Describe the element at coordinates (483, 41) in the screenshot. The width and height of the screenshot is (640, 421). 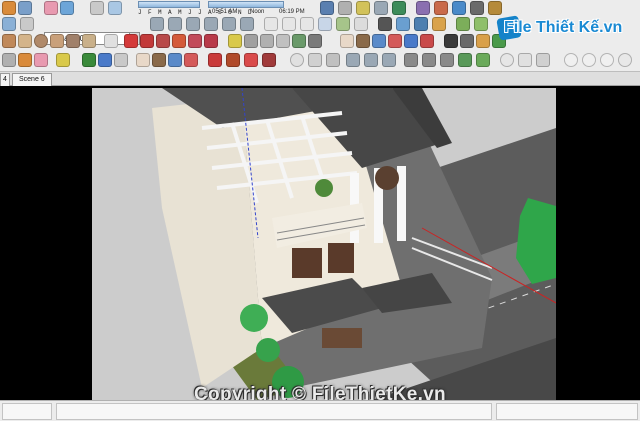
I see `section-plane-icon` at that location.